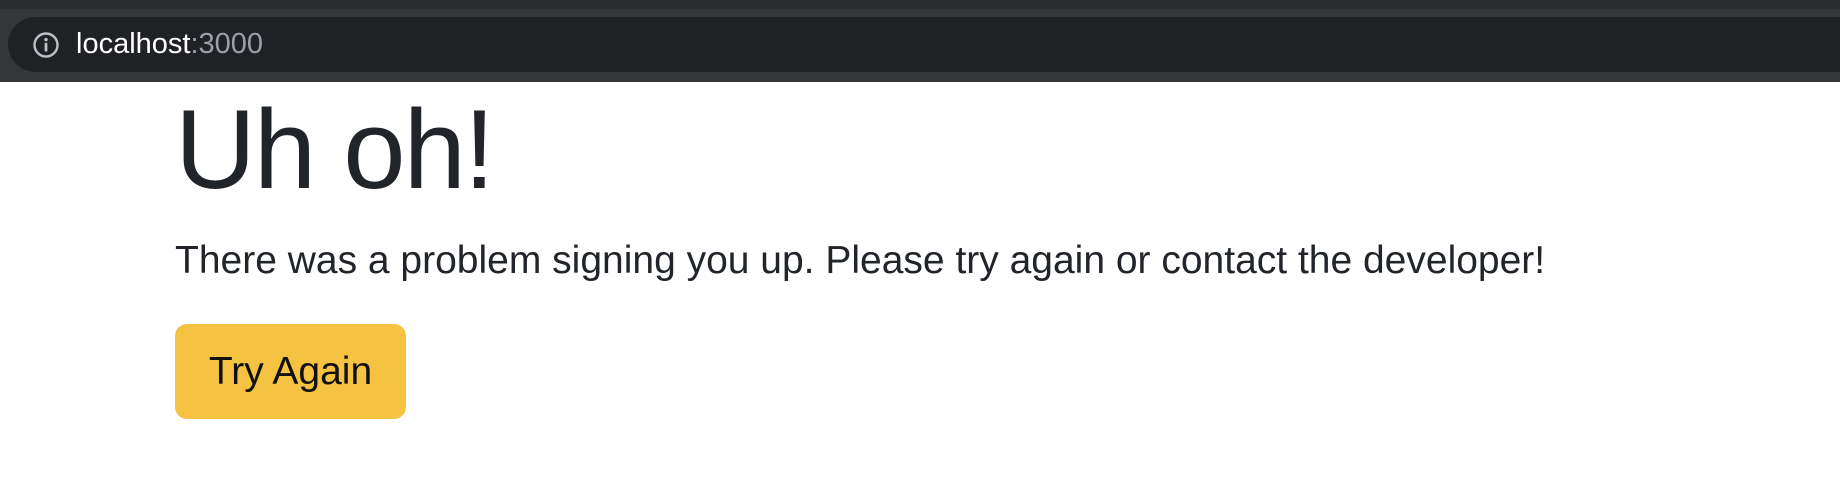 This screenshot has height=498, width=1840. I want to click on info-icon-glyph, so click(46, 44).